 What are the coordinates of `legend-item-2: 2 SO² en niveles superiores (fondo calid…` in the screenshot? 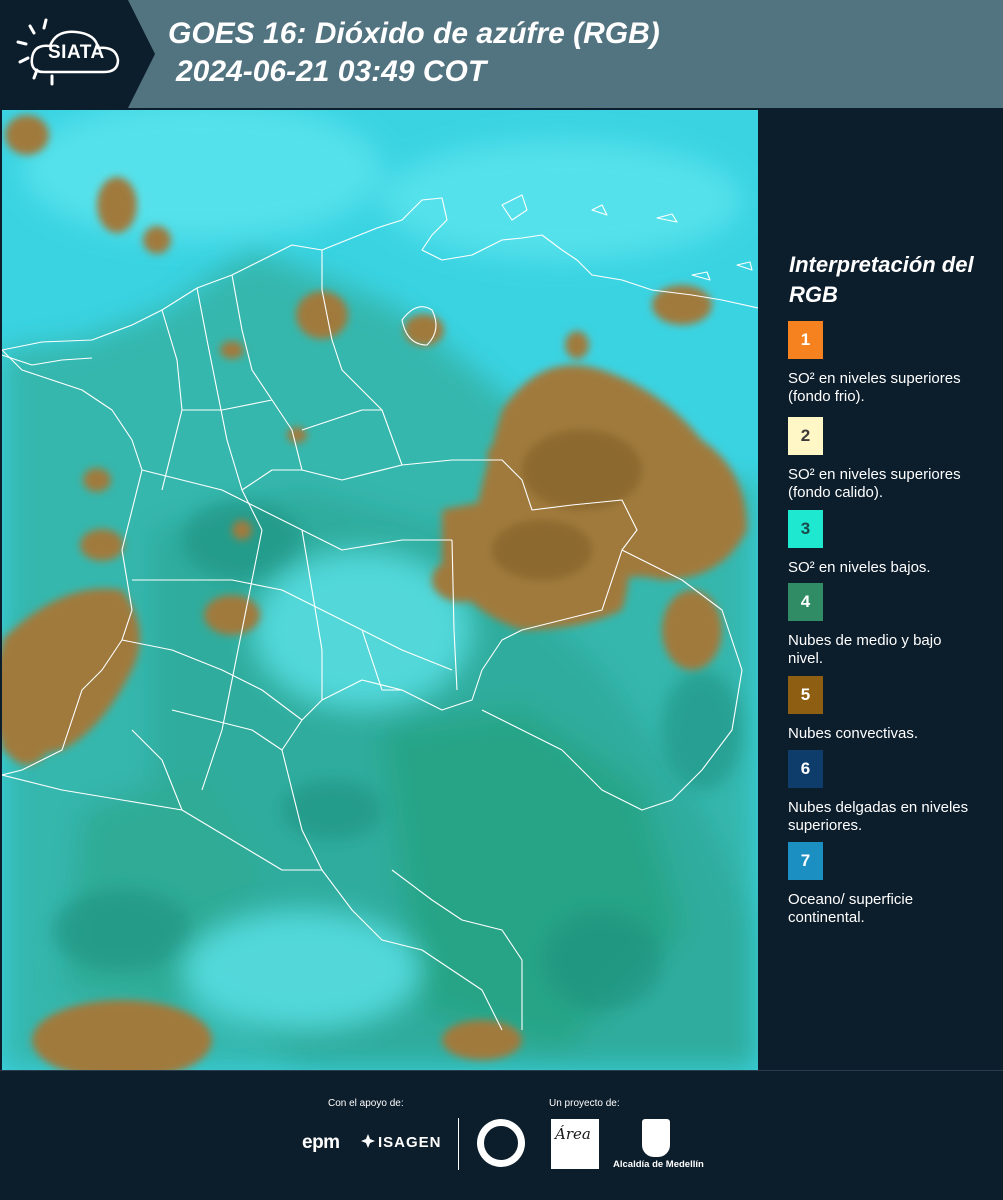 It's located at (888, 459).